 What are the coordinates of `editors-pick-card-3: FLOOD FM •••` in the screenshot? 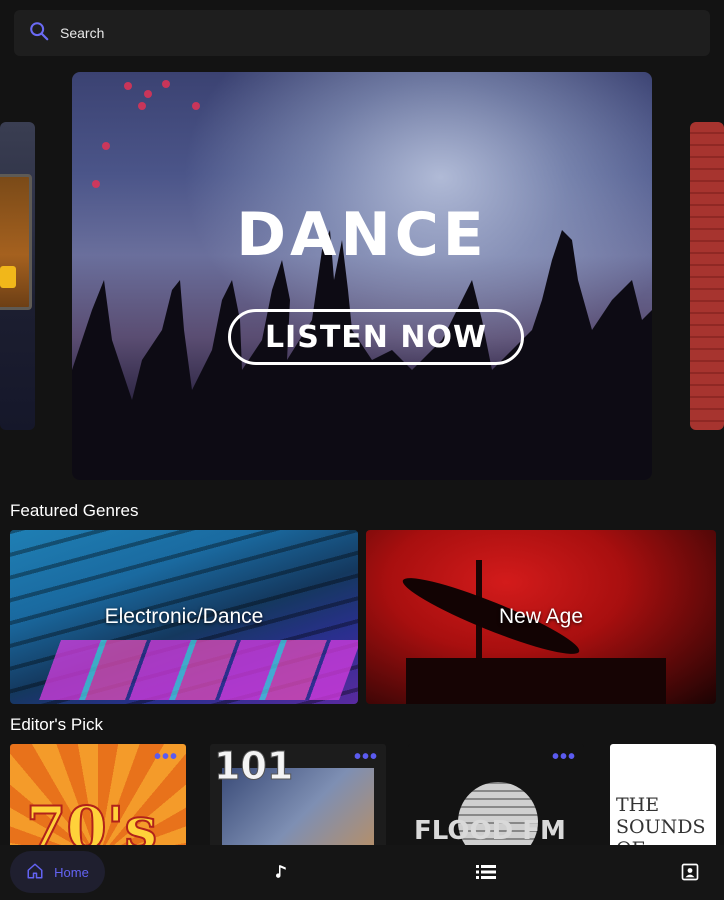 It's located at (496, 796).